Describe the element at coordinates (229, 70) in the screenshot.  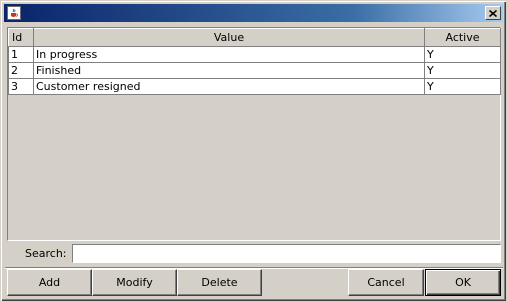
I see `cell-value: Finished` at that location.